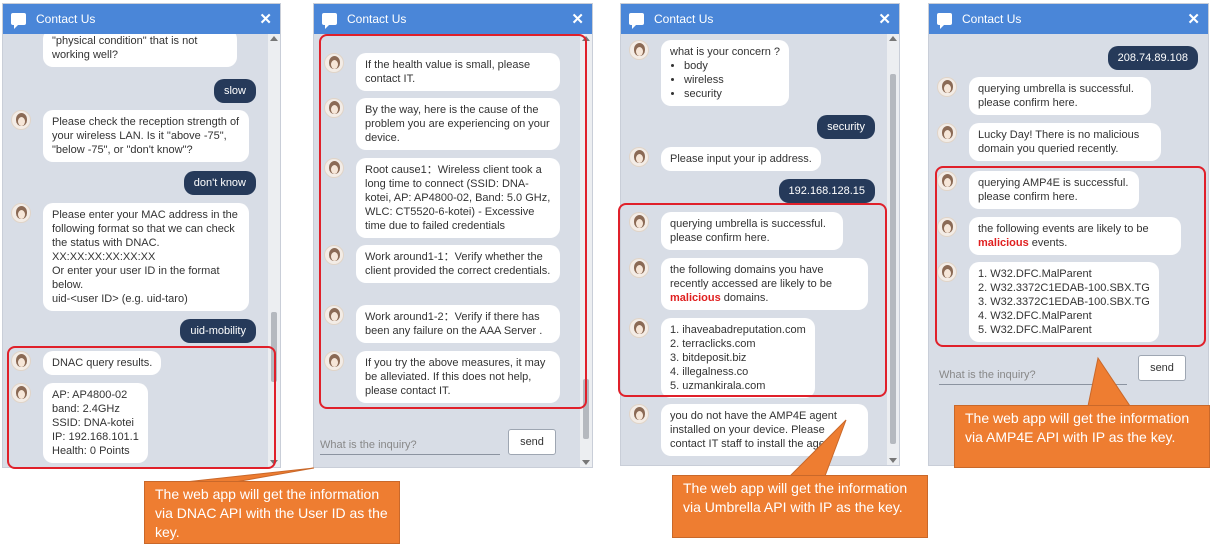  What do you see at coordinates (817, 448) in the screenshot?
I see `umbrella-pointer` at bounding box center [817, 448].